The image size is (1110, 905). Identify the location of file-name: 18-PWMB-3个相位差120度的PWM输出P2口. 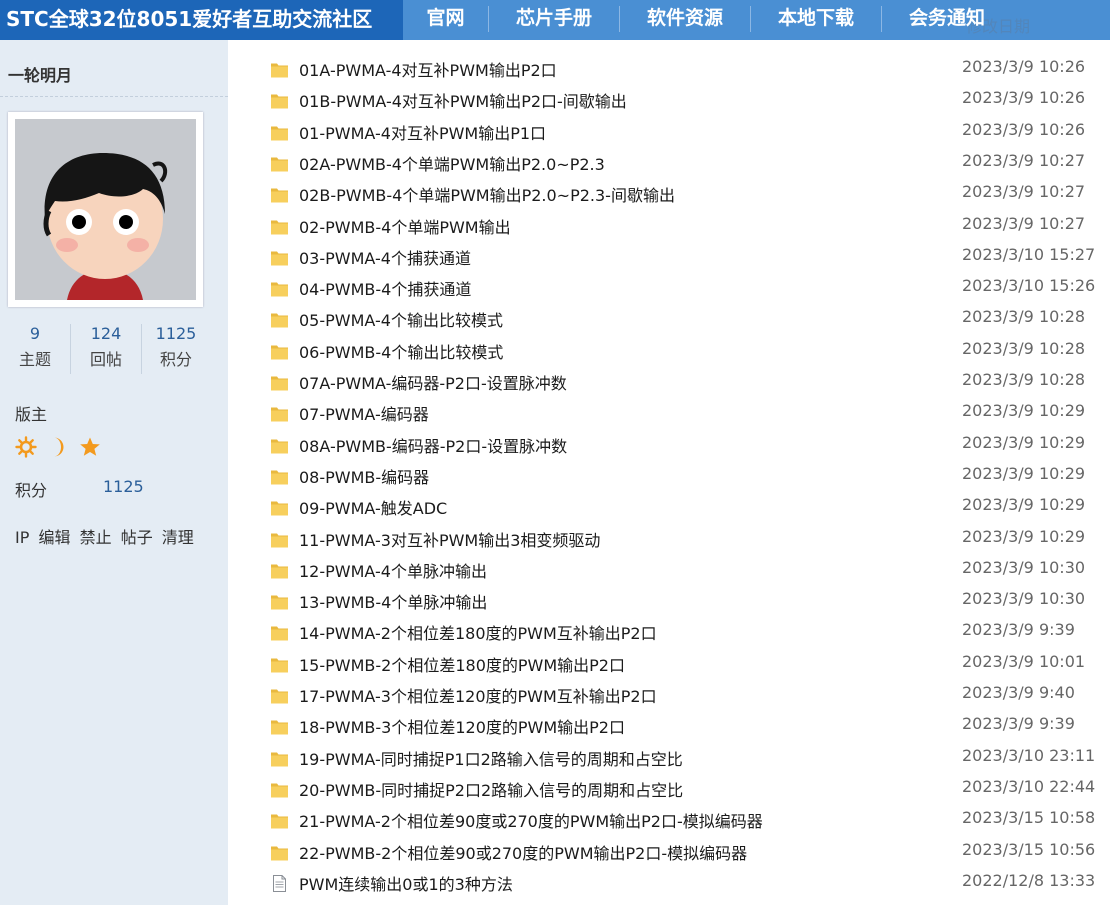
(462, 726).